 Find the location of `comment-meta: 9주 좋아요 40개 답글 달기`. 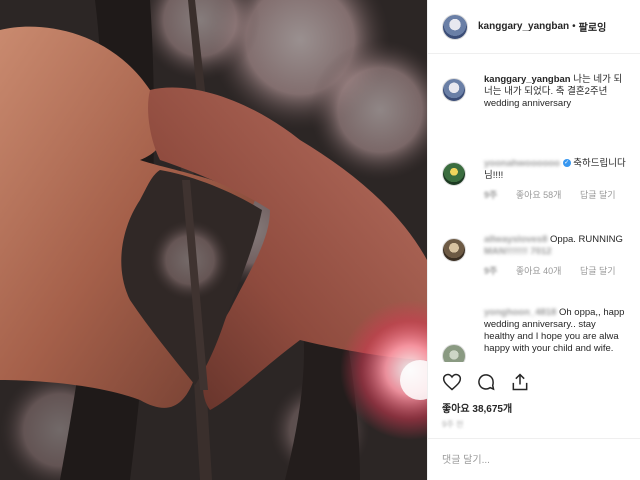

comment-meta: 9주 좋아요 40개 답글 달기 is located at coordinates (562, 271).